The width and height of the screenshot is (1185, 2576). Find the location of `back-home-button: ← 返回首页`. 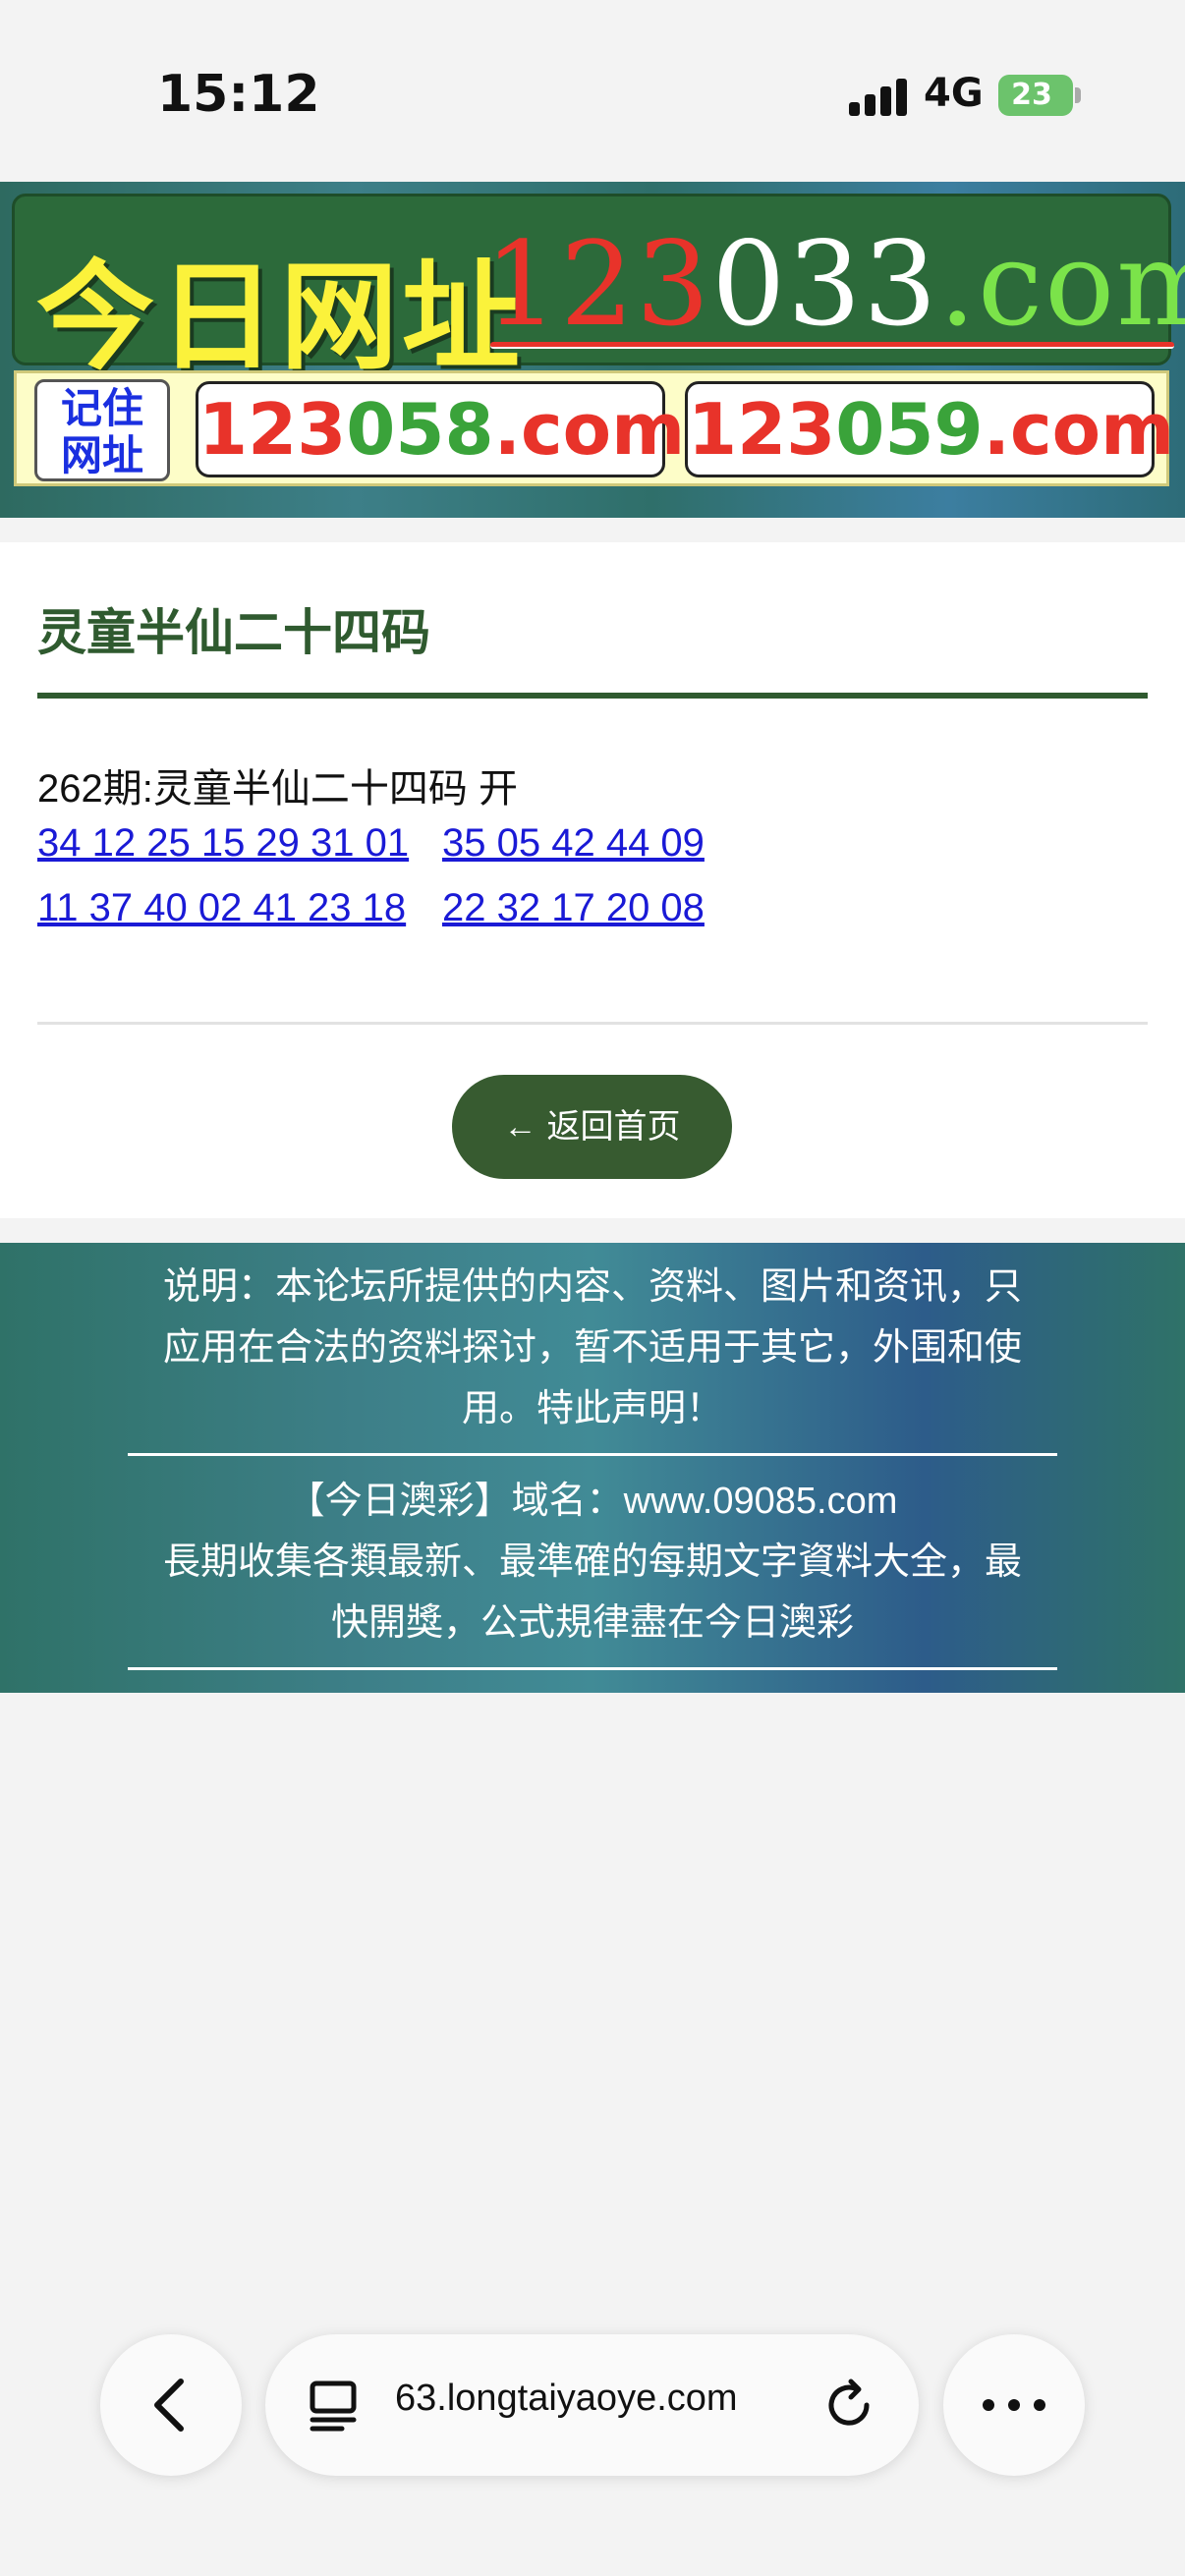

back-home-button: ← 返回首页 is located at coordinates (592, 1127).